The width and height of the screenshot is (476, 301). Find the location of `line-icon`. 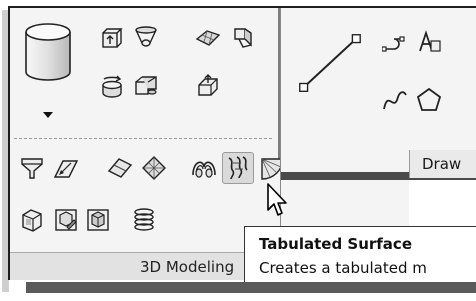

line-icon is located at coordinates (329, 64).